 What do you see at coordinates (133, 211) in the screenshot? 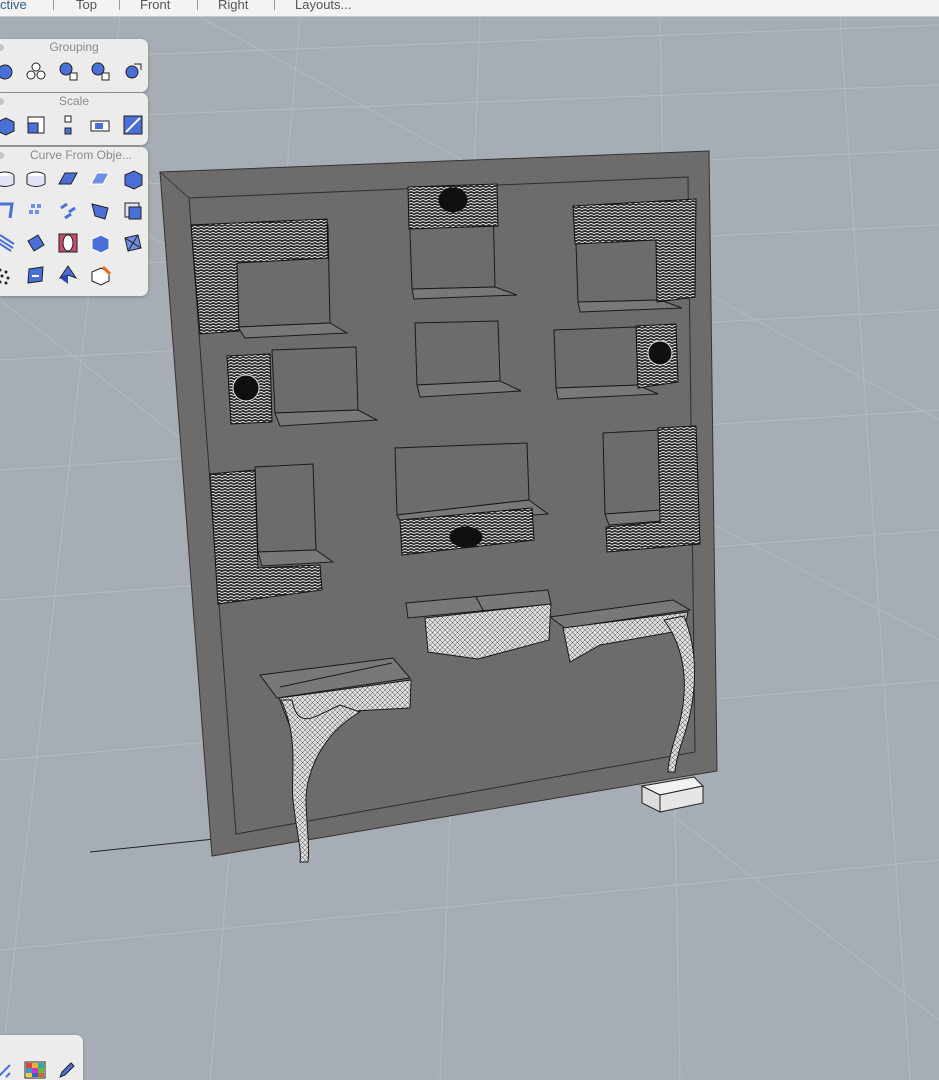
I see `section-icon` at bounding box center [133, 211].